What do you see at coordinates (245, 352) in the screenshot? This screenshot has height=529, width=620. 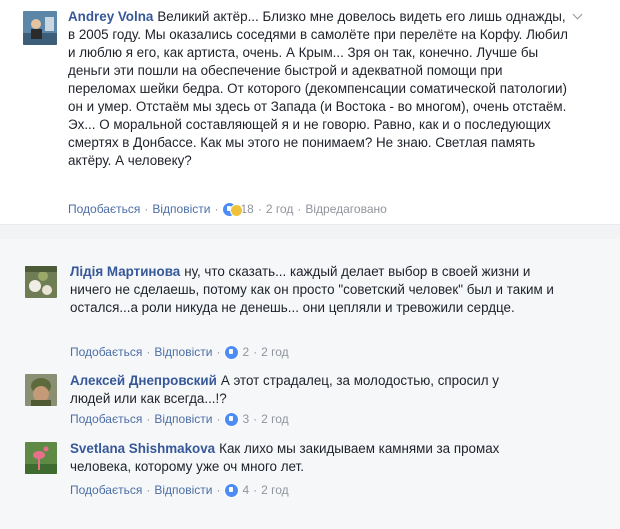 I see `reaction-count: 2` at bounding box center [245, 352].